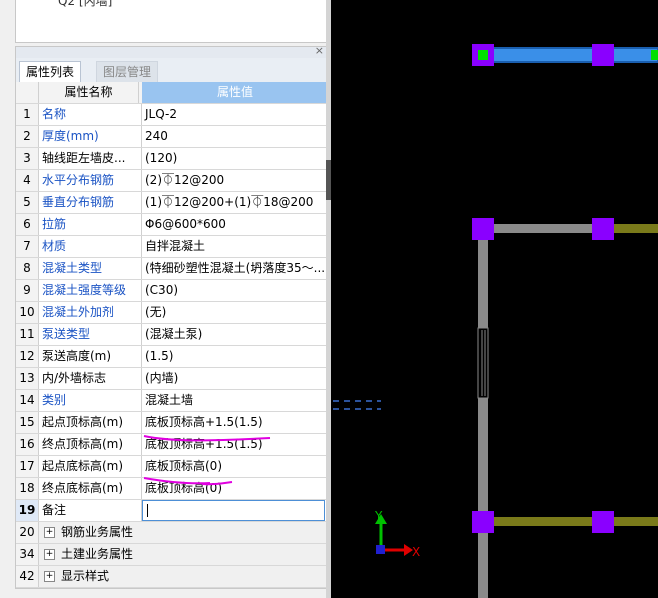 The width and height of the screenshot is (658, 598). I want to click on column-mid-left, so click(483, 229).